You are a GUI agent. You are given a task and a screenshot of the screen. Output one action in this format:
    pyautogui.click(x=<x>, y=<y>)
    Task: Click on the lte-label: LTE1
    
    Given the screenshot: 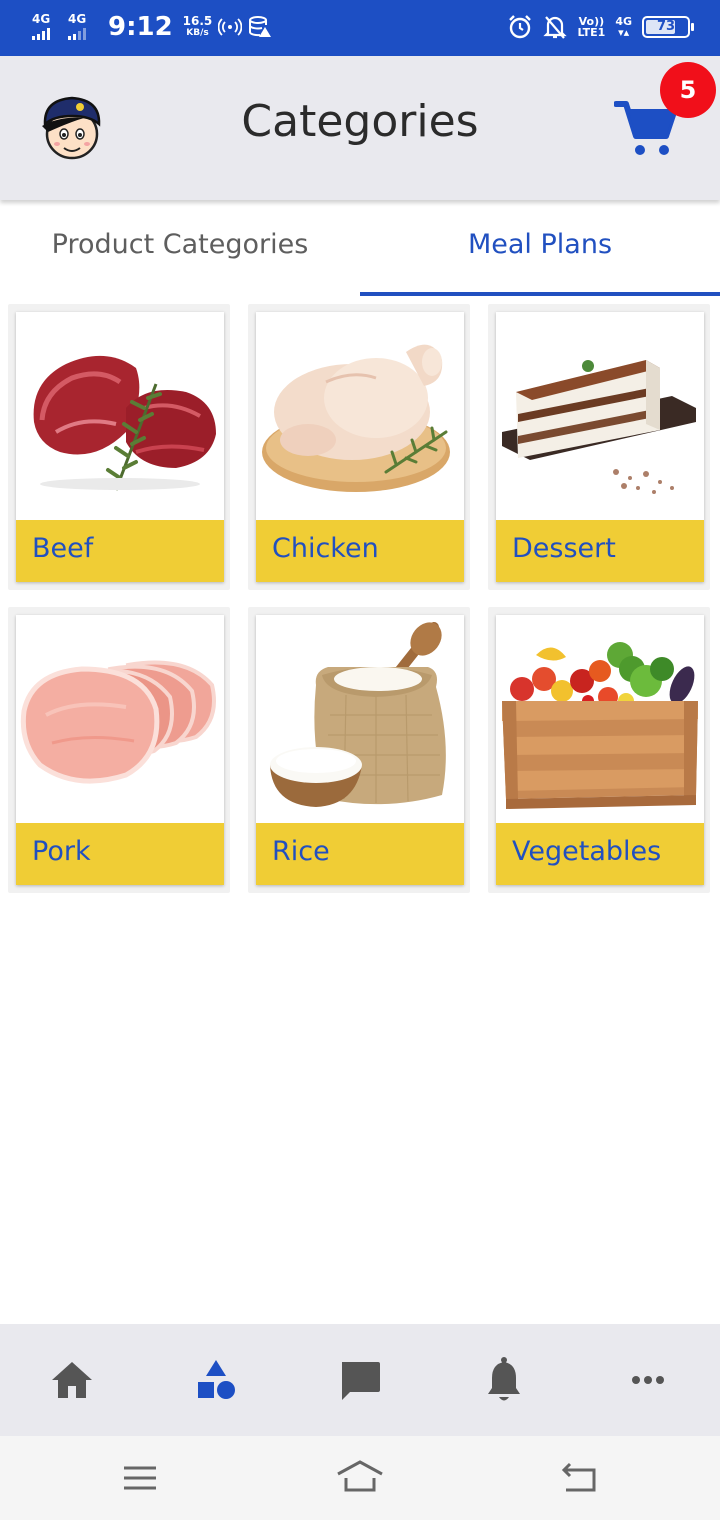 What is the action you would take?
    pyautogui.click(x=591, y=32)
    